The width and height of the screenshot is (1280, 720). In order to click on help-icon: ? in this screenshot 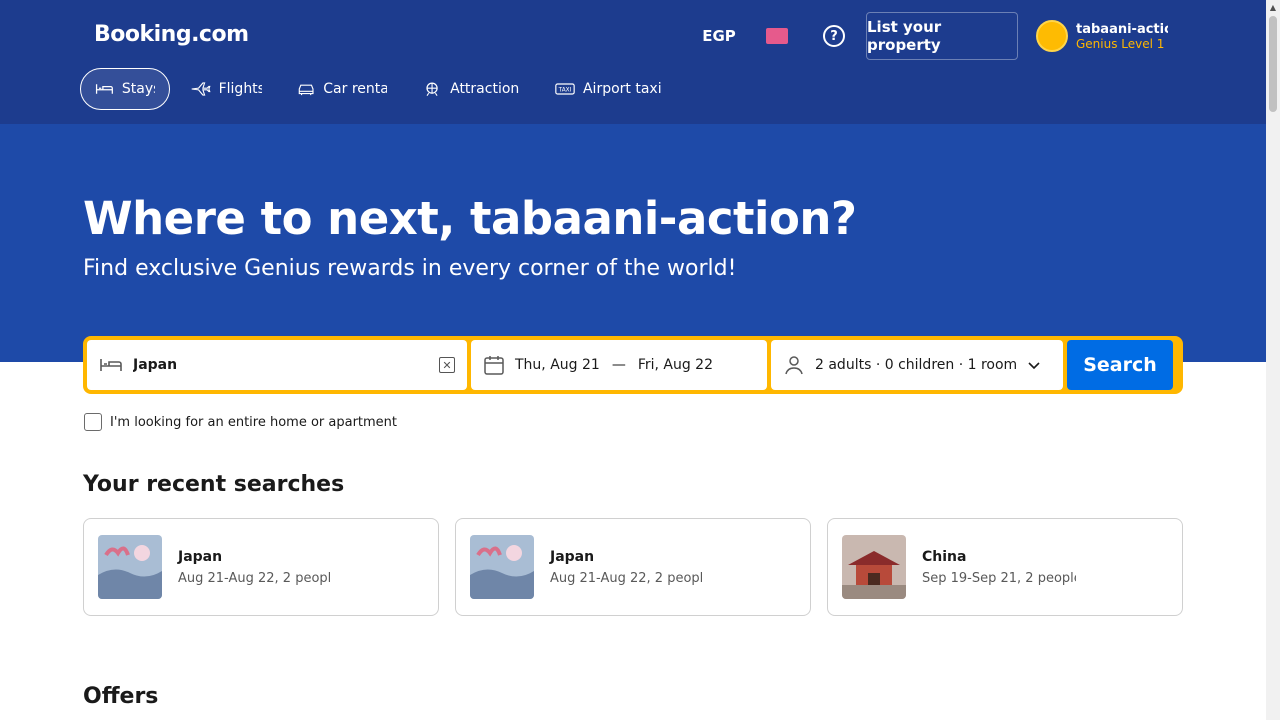, I will do `click(834, 36)`.